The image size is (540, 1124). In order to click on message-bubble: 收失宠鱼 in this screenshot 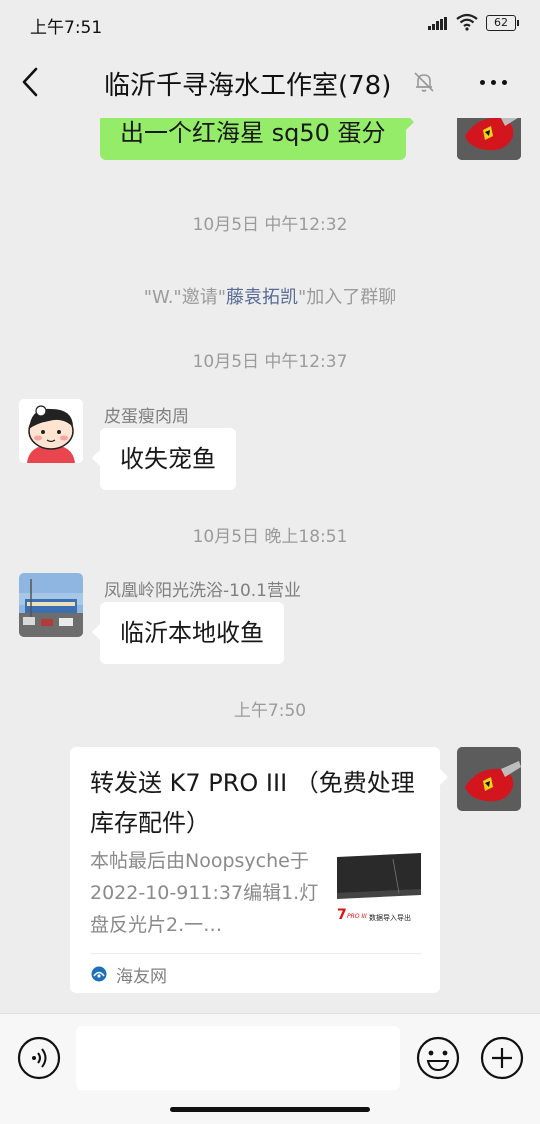, I will do `click(164, 459)`.